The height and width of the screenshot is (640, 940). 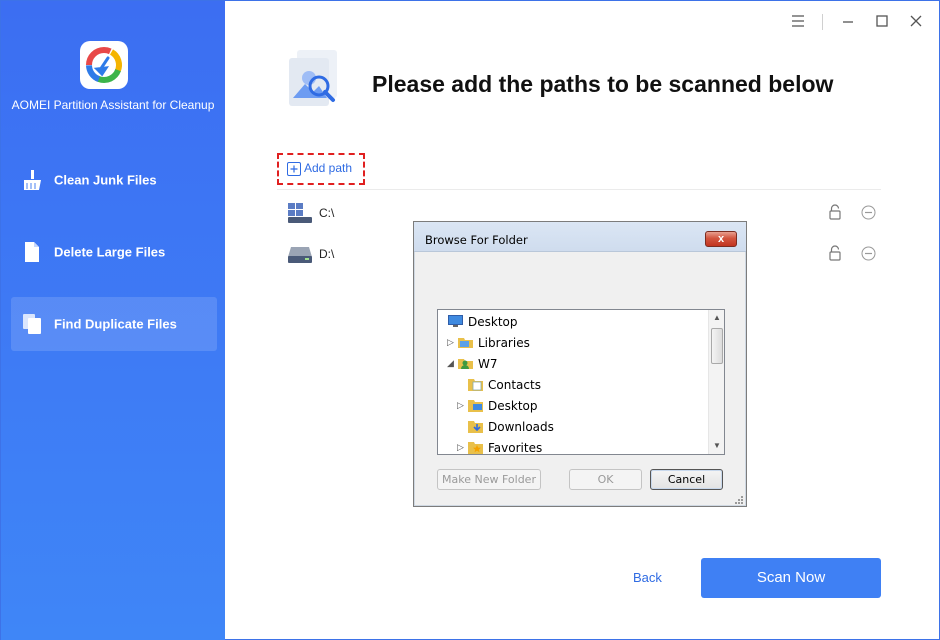 What do you see at coordinates (580, 237) in the screenshot?
I see `dialog-titlebar: Browse For Folder x` at bounding box center [580, 237].